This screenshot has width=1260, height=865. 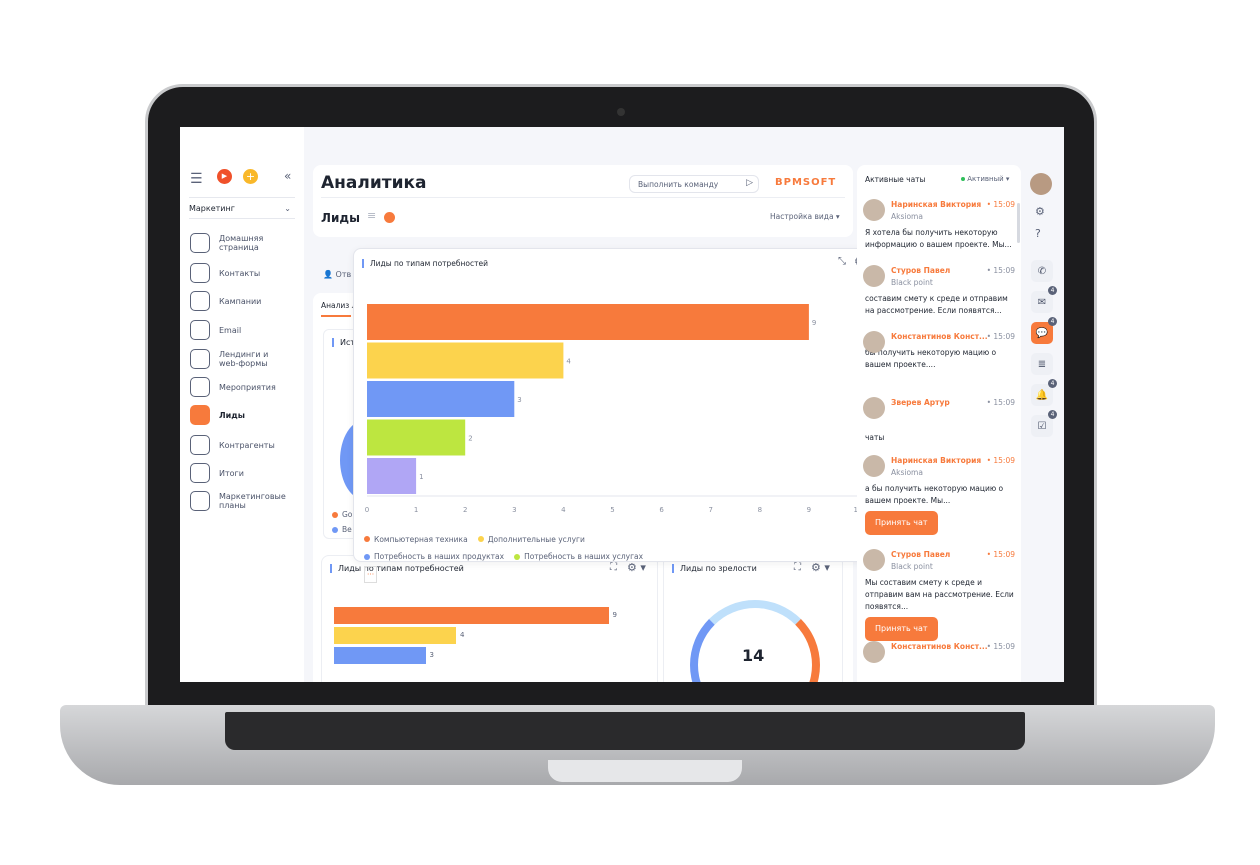 I want to click on chat-panel-title: Активные чаты, so click(x=895, y=179).